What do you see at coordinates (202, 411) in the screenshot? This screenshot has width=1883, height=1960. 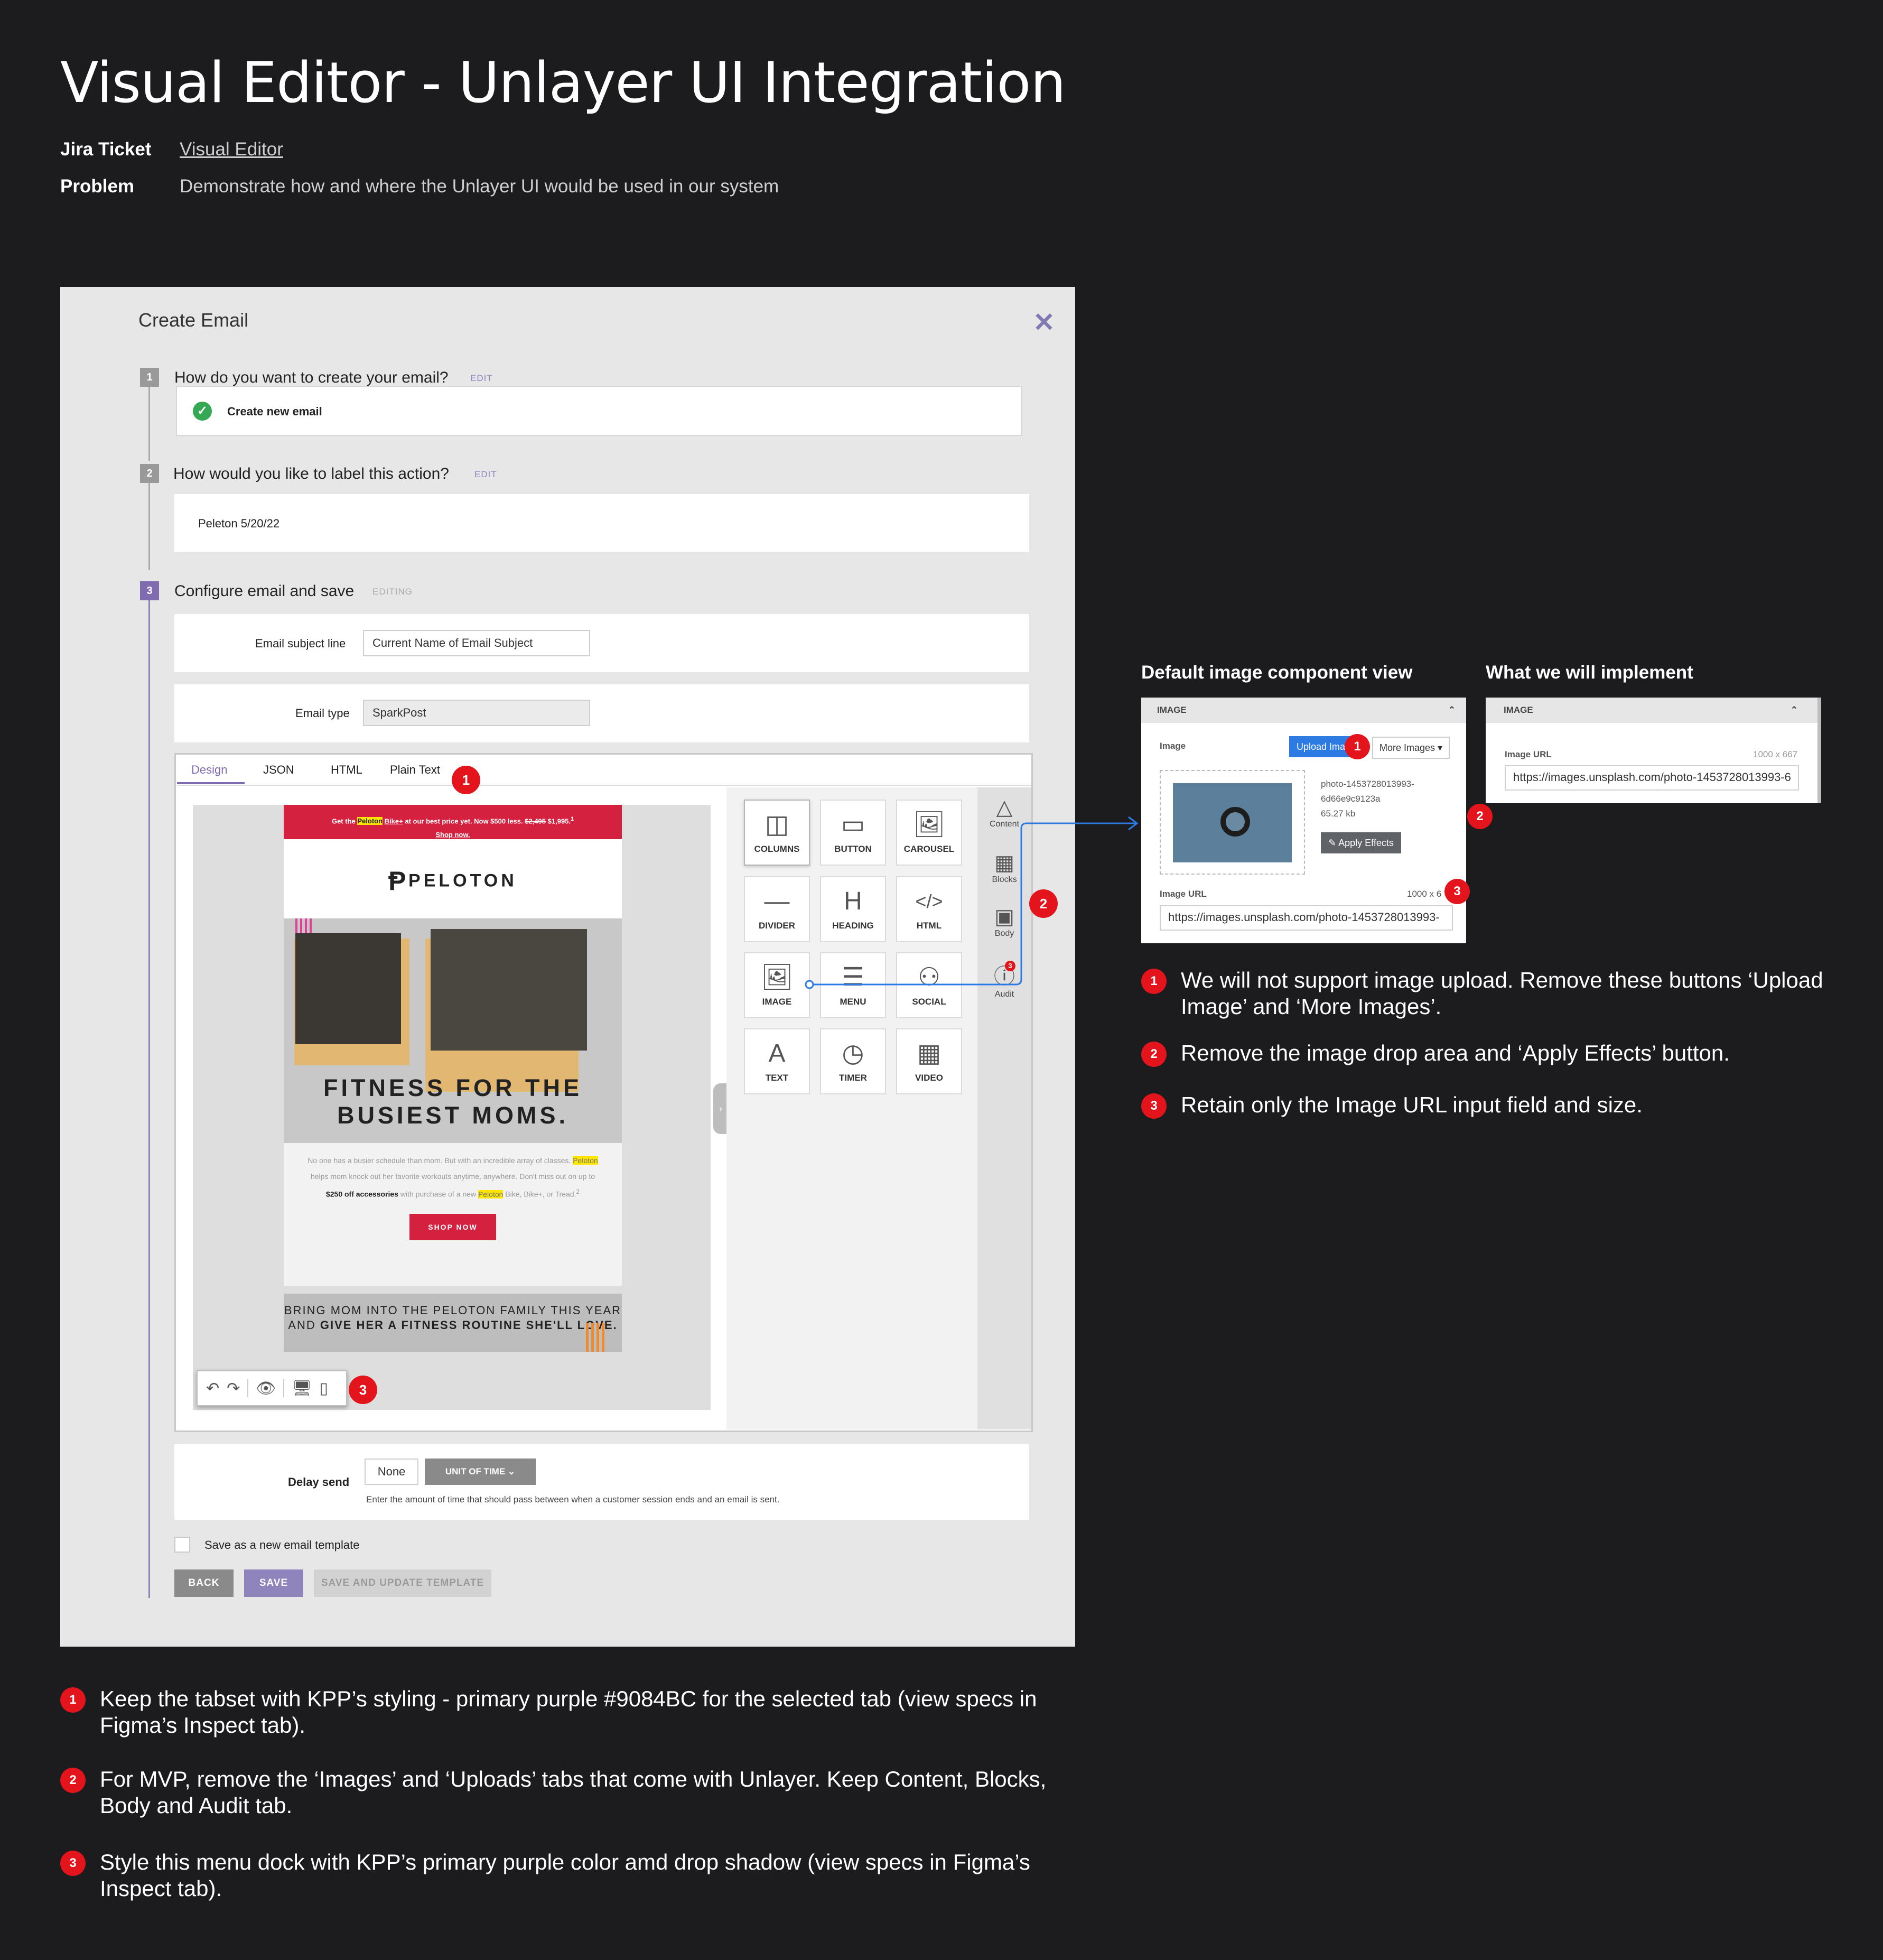 I see `checkmark-icon: ✓` at bounding box center [202, 411].